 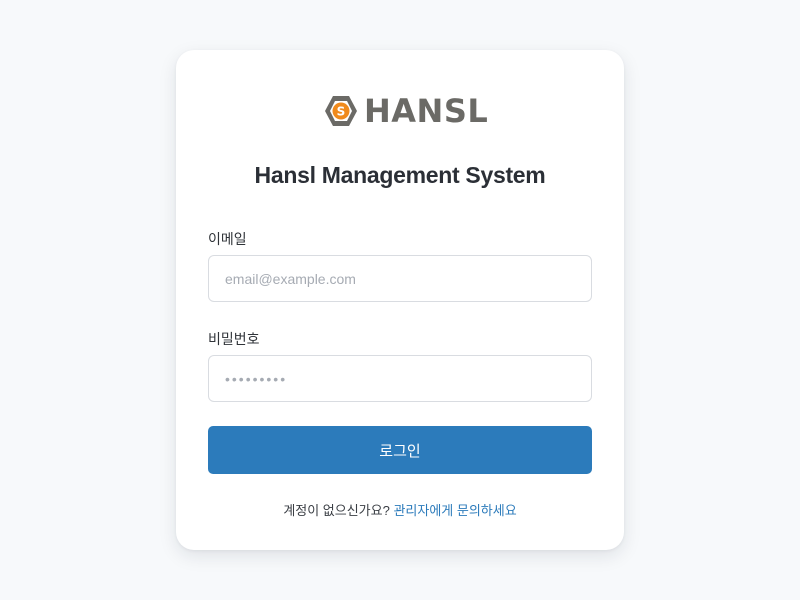 What do you see at coordinates (400, 378) in the screenshot?
I see `password-input` at bounding box center [400, 378].